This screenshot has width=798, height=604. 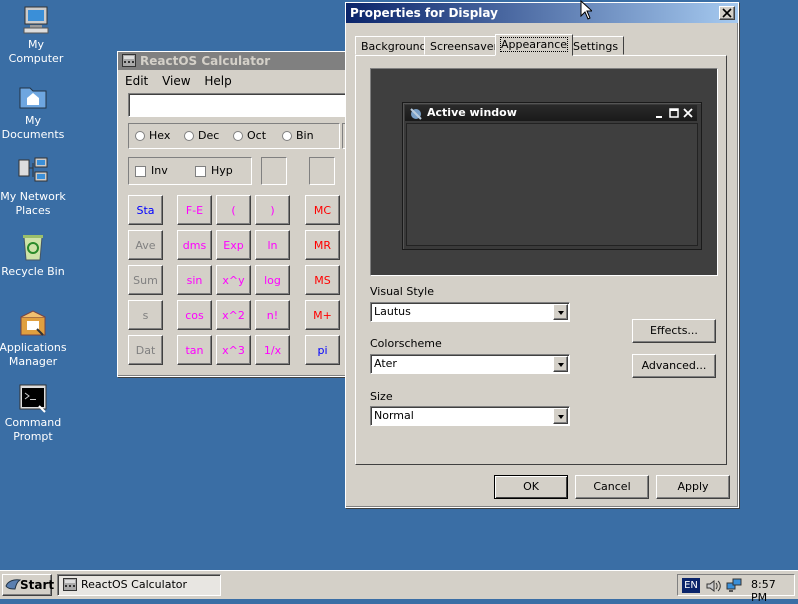 I want to click on calc-button-label: x^2, so click(x=233, y=315).